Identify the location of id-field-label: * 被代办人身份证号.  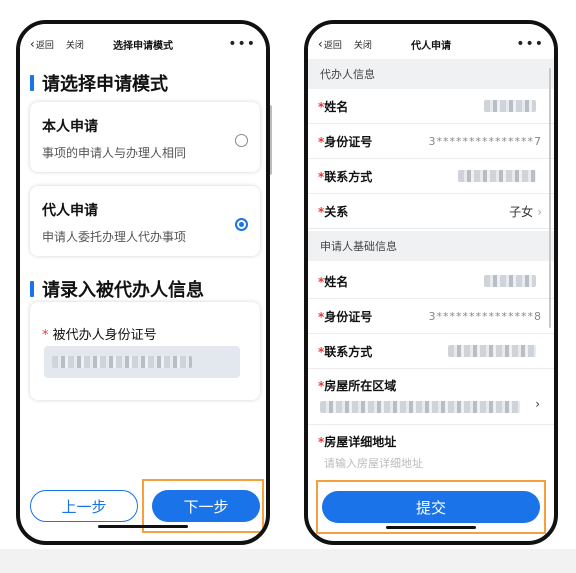
(99, 335).